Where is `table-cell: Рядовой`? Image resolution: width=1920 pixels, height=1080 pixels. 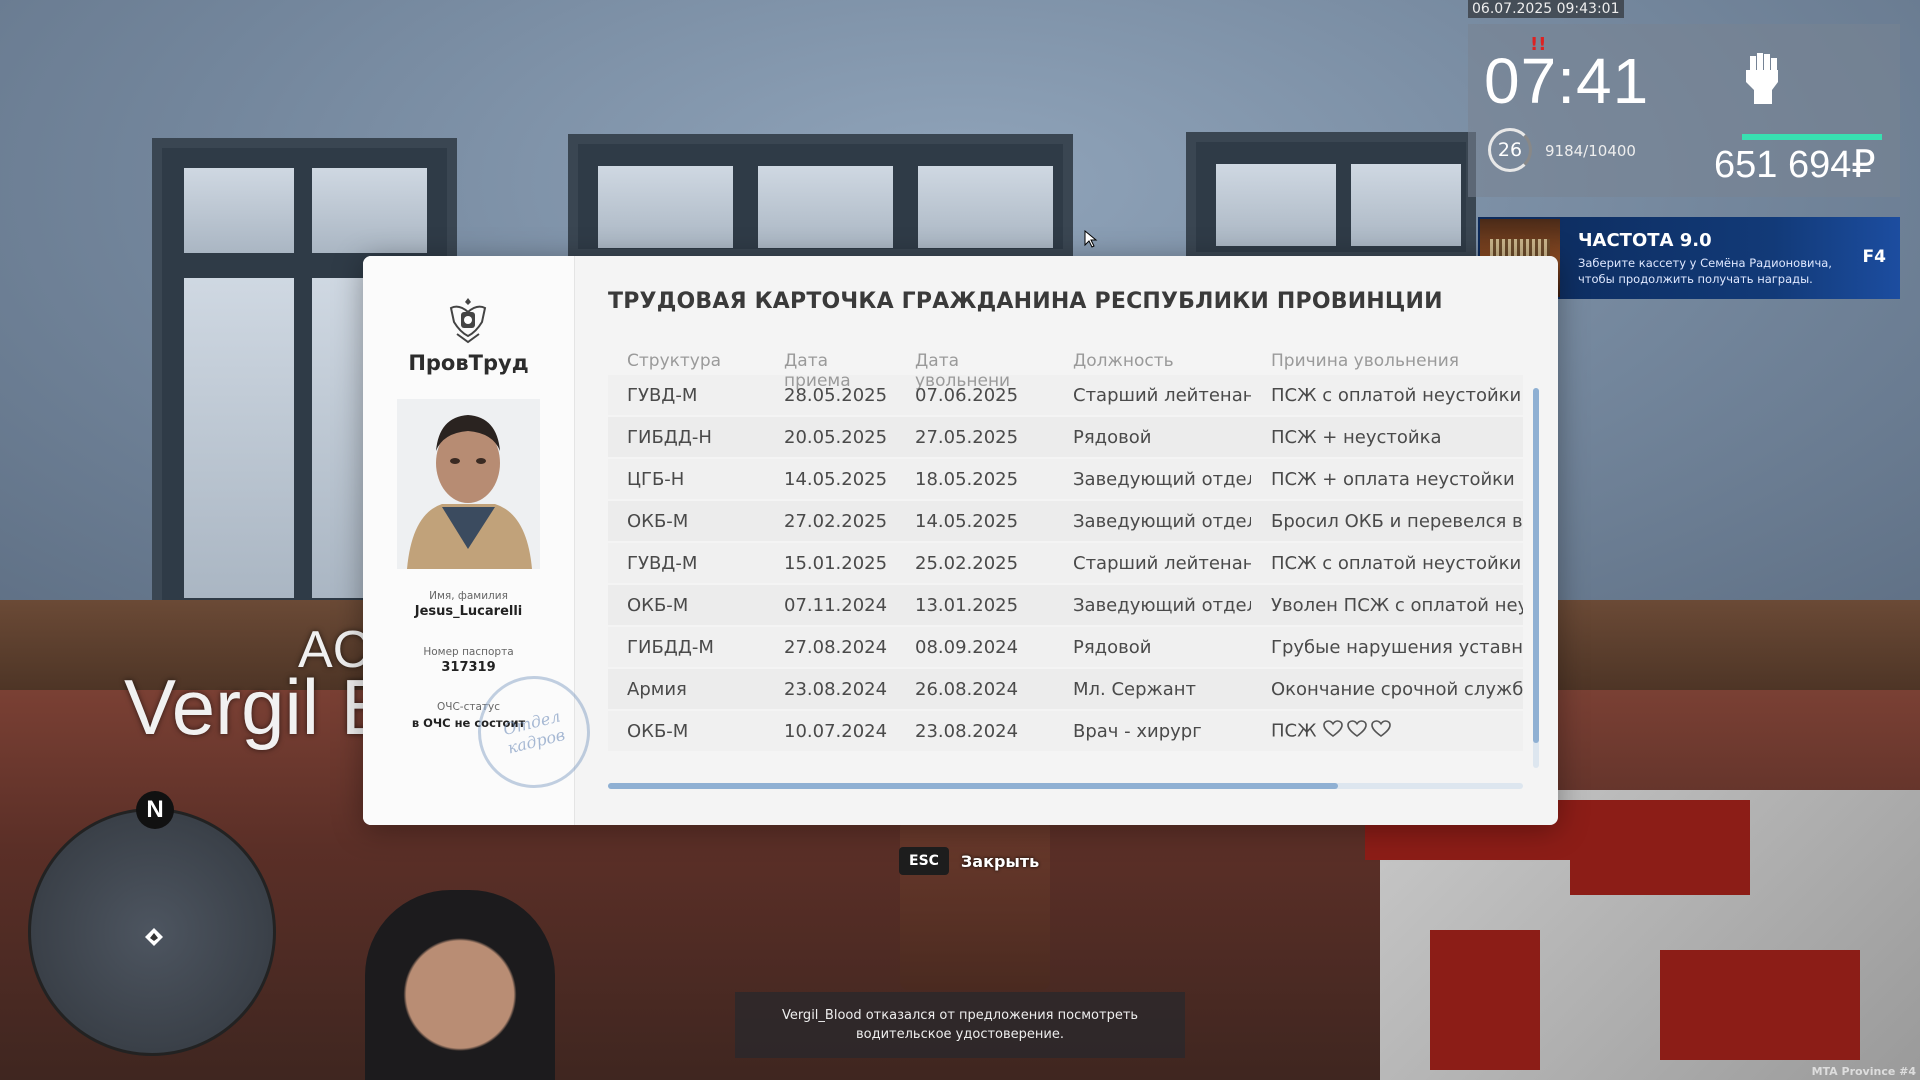 table-cell: Рядовой is located at coordinates (1153, 437).